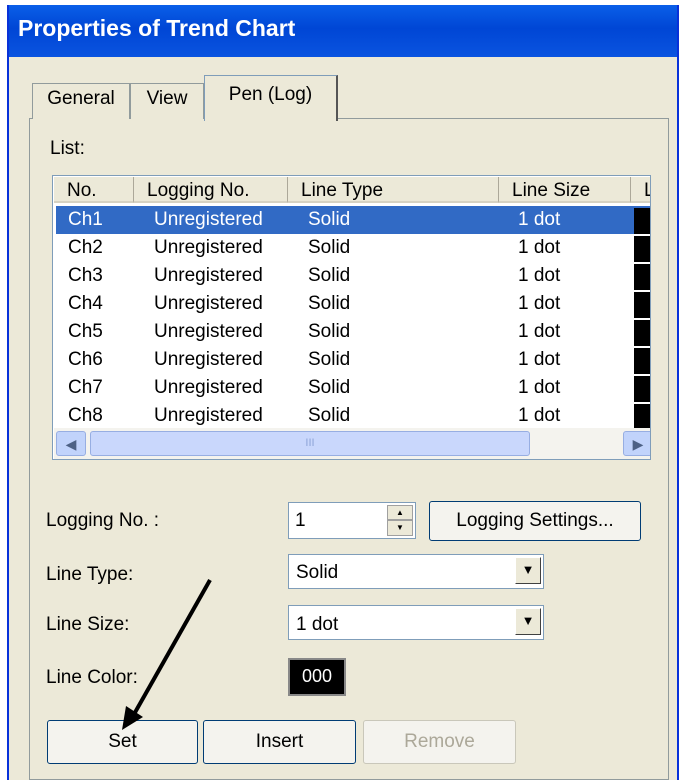 This screenshot has width=686, height=780. I want to click on chevron-right-icon: ▶, so click(638, 444).